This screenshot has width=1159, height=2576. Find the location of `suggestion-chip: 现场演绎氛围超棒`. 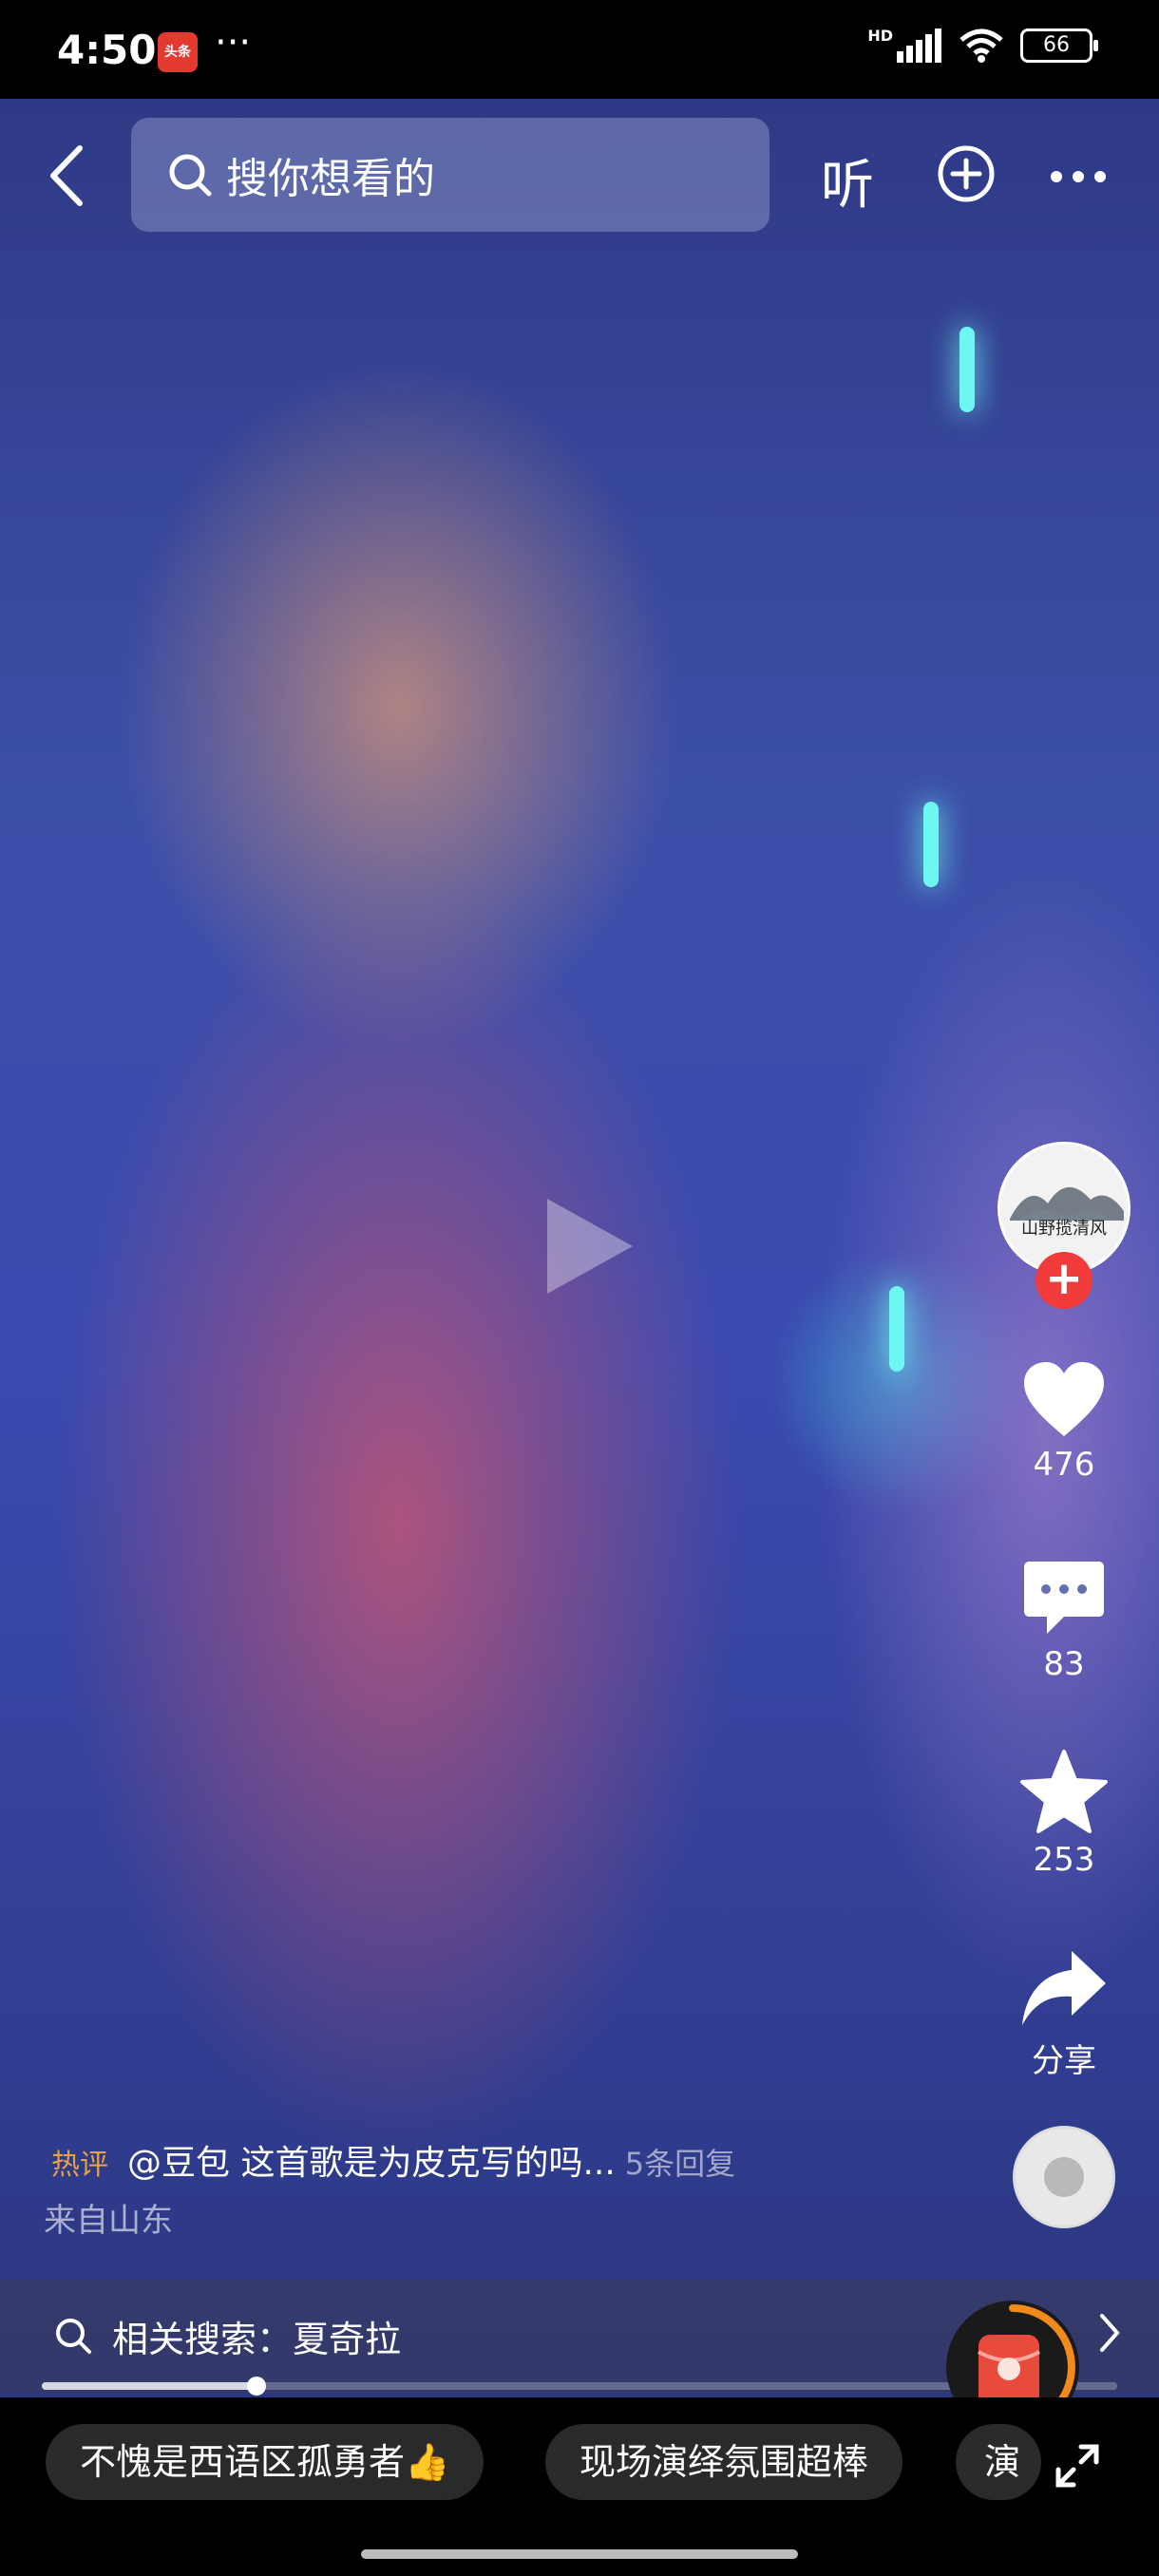

suggestion-chip: 现场演绎氛围超棒 is located at coordinates (724, 2462).